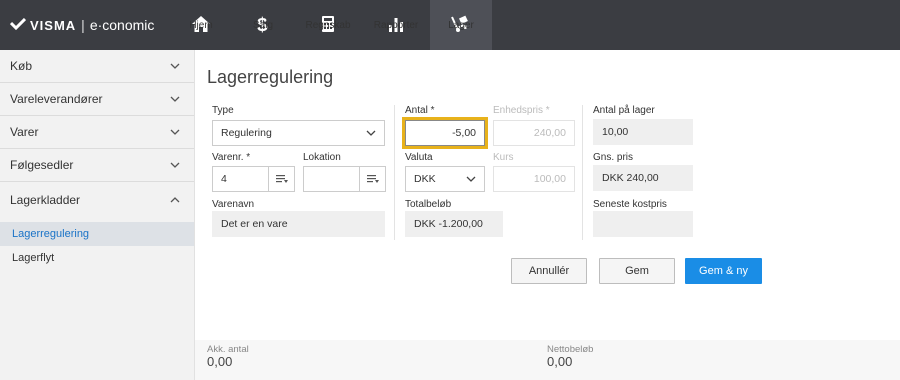  I want to click on enhedspris-label: Enhedspris *, so click(521, 110).